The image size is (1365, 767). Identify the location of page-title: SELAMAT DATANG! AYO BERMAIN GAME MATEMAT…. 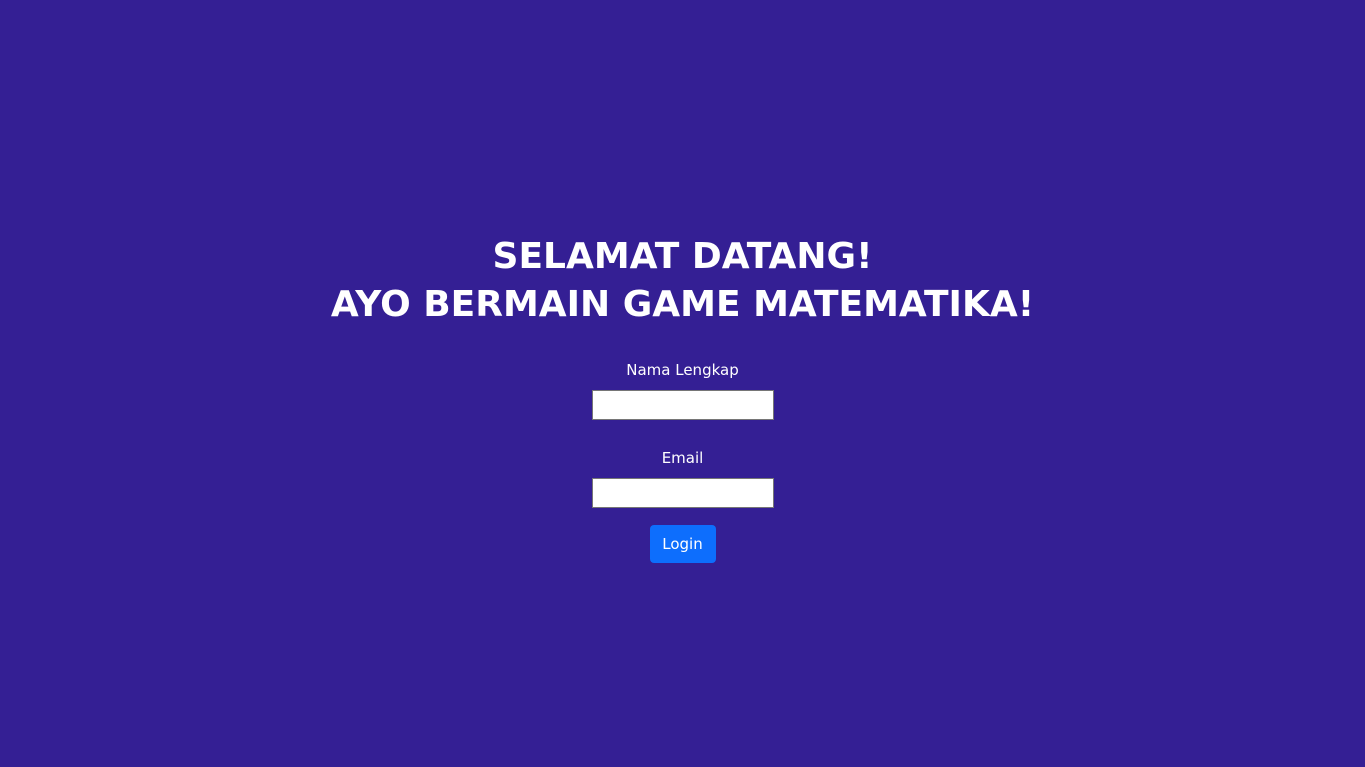
(682, 281).